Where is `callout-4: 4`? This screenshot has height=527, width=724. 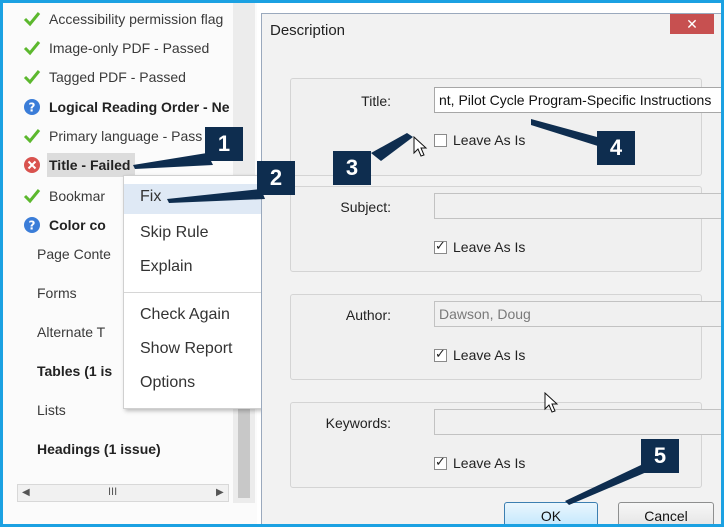
callout-4: 4 is located at coordinates (616, 148).